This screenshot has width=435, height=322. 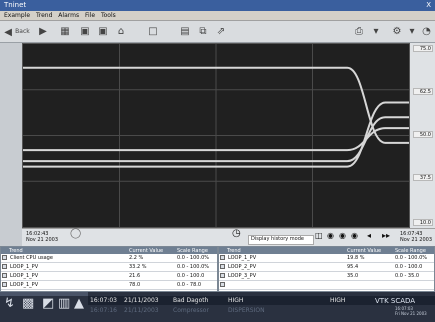 I want to click on forward-icon: ▶, so click(x=43, y=32).